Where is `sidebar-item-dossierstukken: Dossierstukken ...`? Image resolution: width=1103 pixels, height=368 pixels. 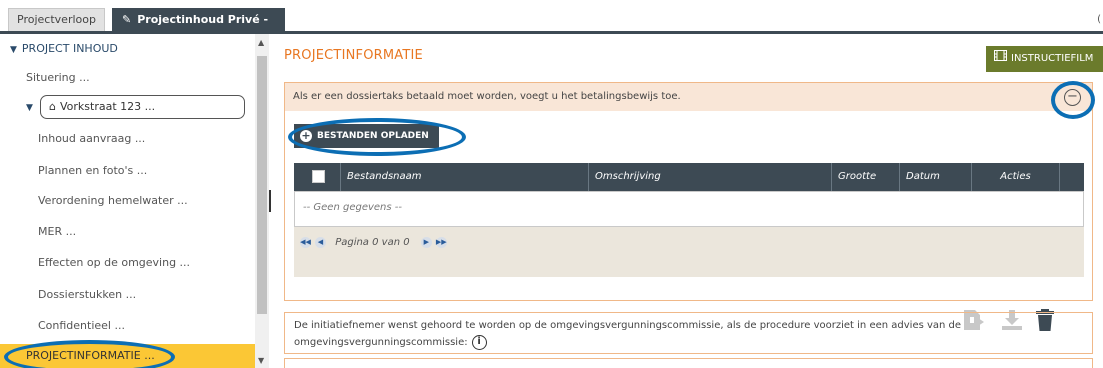 sidebar-item-dossierstukken: Dossierstukken ... is located at coordinates (87, 295).